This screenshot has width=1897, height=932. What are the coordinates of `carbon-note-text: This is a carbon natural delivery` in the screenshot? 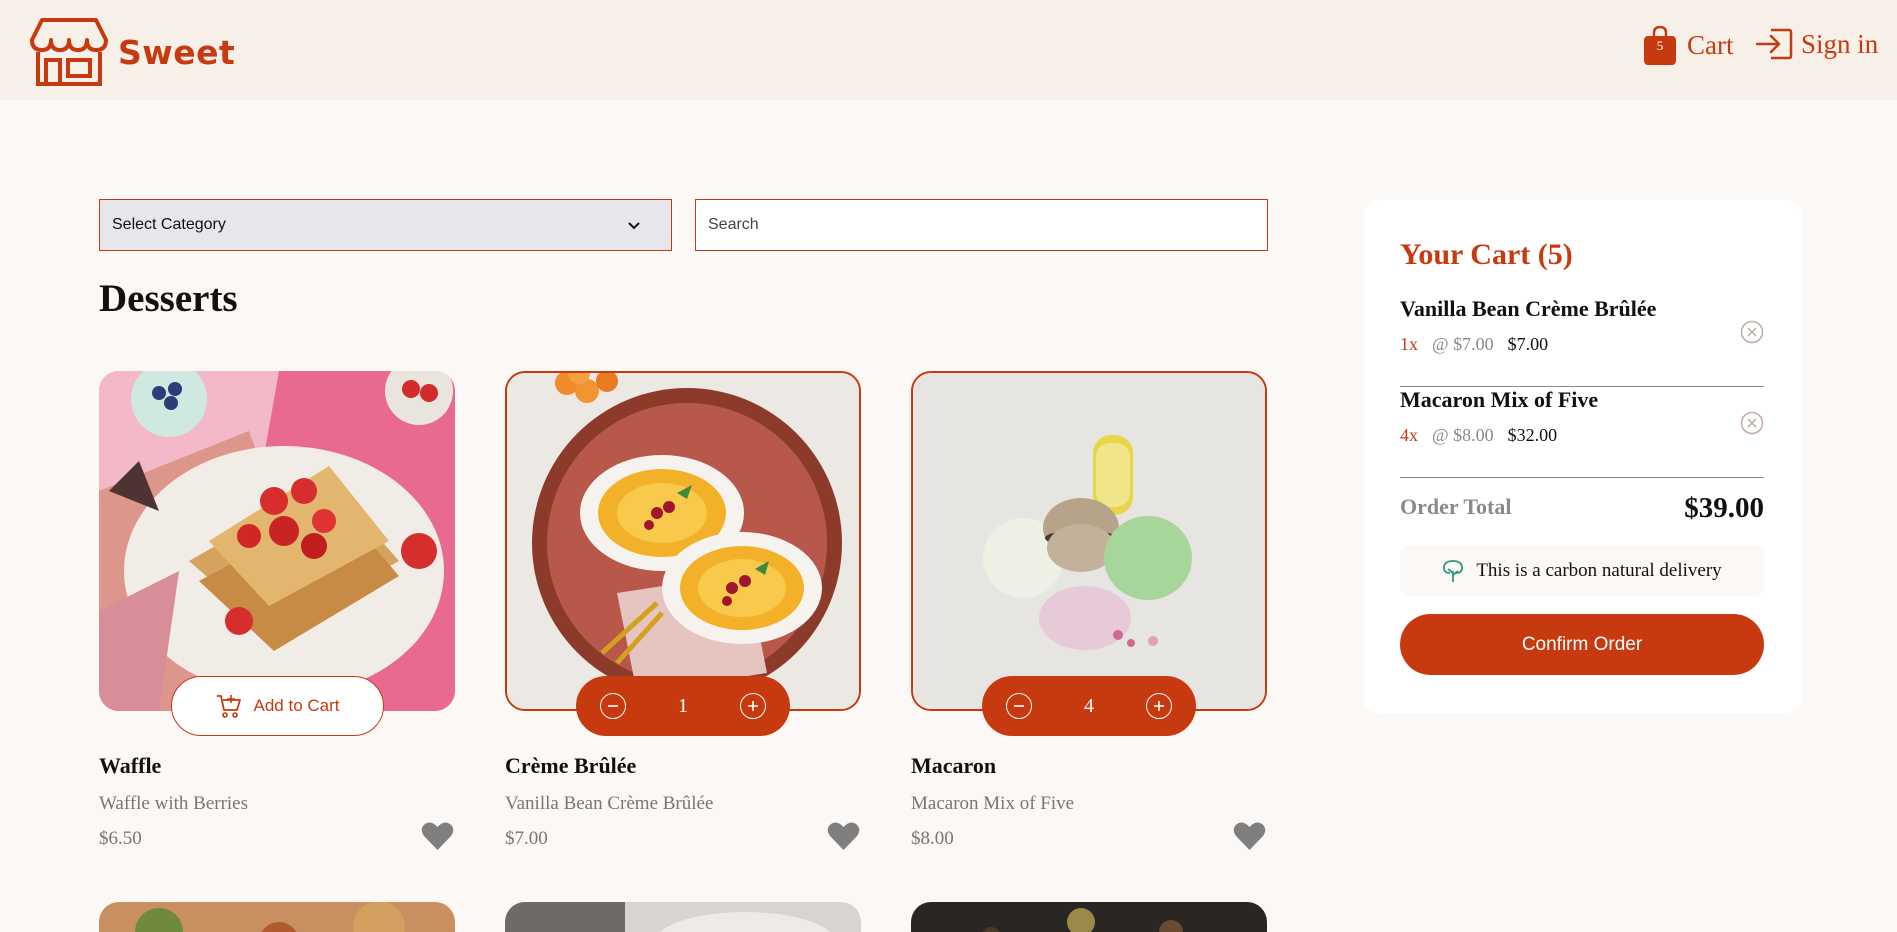 It's located at (1599, 570).